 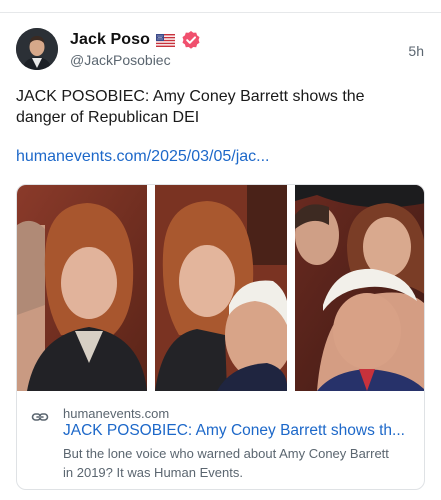 I want to click on top-divider, so click(x=220, y=12).